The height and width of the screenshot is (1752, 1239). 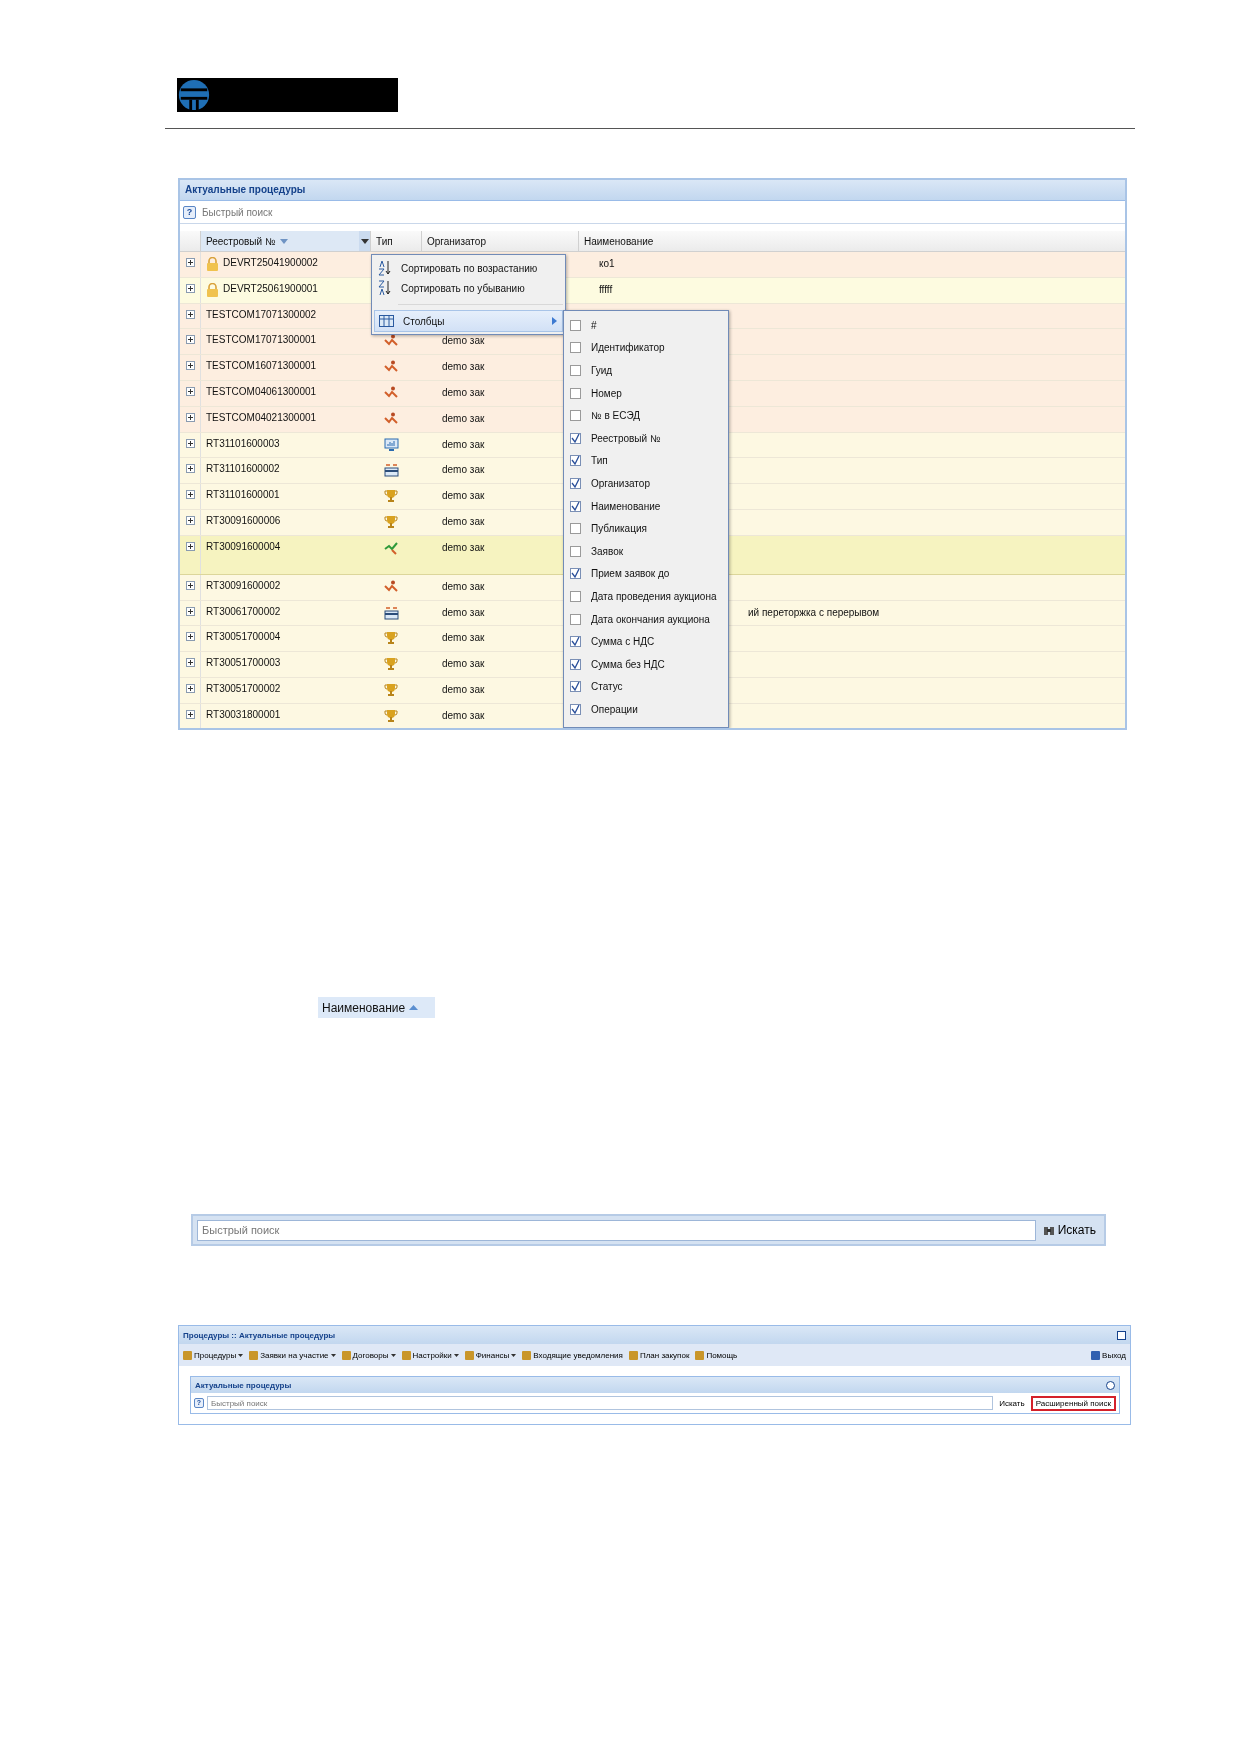 I want to click on registry-number: RT30031800001, so click(x=243, y=714).